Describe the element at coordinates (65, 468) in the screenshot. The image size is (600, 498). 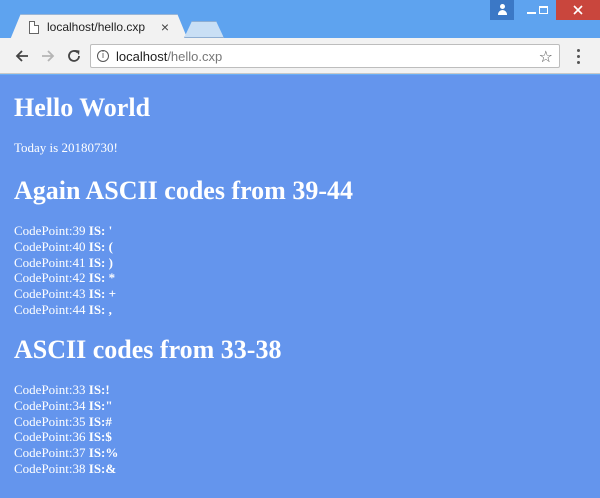
I see `list-item: CodePoint:38 IS:&` at that location.